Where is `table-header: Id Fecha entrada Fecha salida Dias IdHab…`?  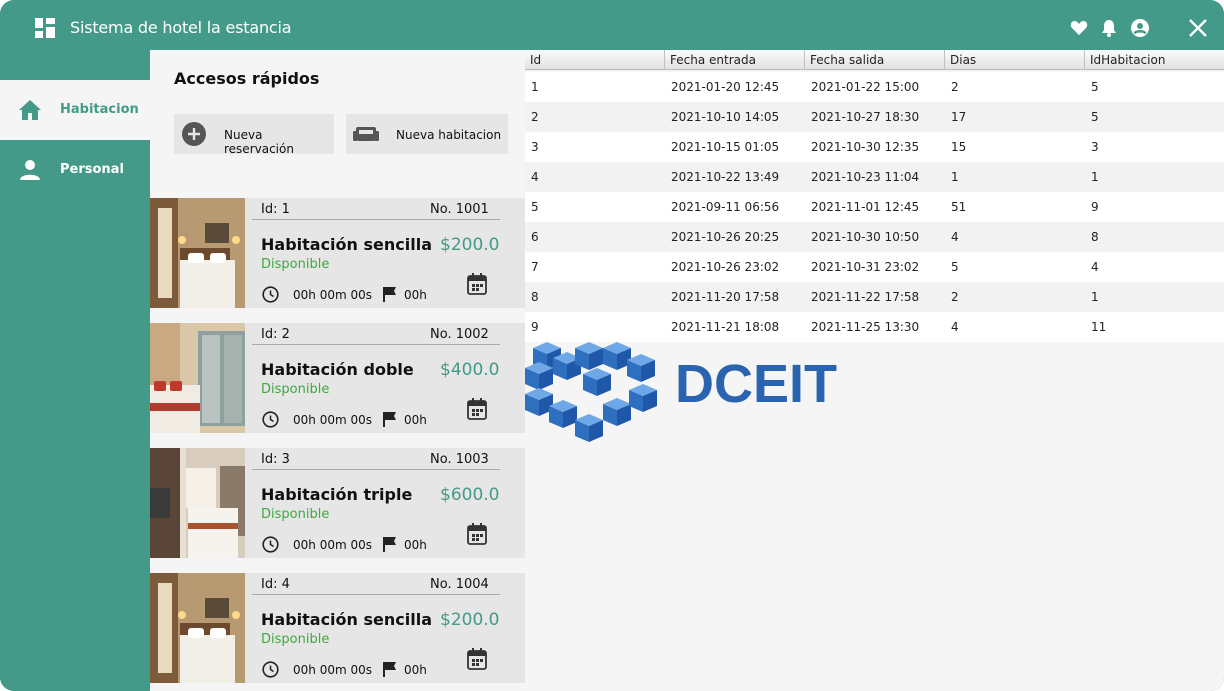
table-header: Id Fecha entrada Fecha salida Dias IdHab… is located at coordinates (874, 60).